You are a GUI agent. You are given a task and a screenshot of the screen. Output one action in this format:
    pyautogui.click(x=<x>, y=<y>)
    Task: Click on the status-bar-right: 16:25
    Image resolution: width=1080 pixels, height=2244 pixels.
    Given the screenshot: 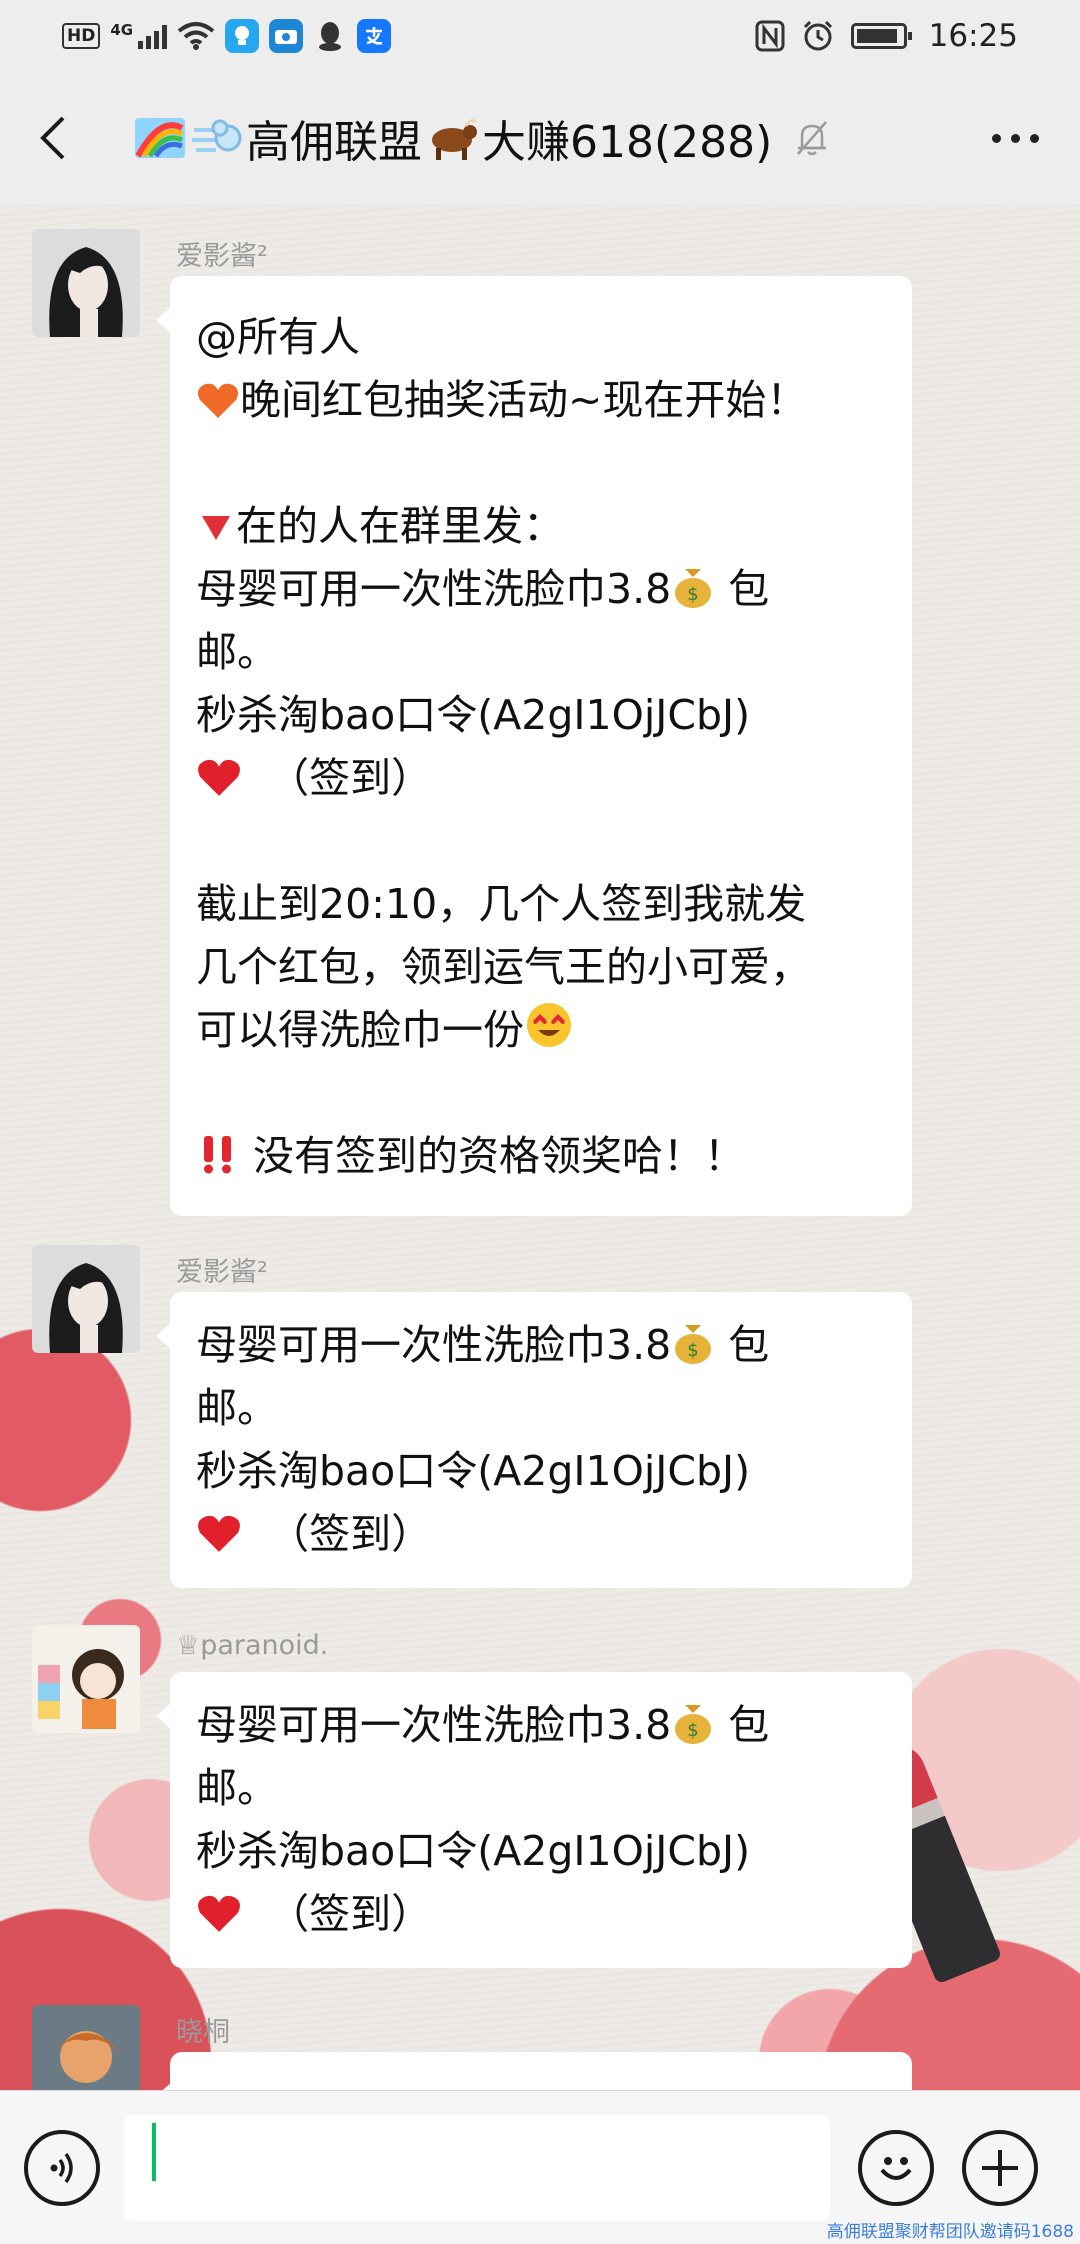 What is the action you would take?
    pyautogui.click(x=886, y=36)
    